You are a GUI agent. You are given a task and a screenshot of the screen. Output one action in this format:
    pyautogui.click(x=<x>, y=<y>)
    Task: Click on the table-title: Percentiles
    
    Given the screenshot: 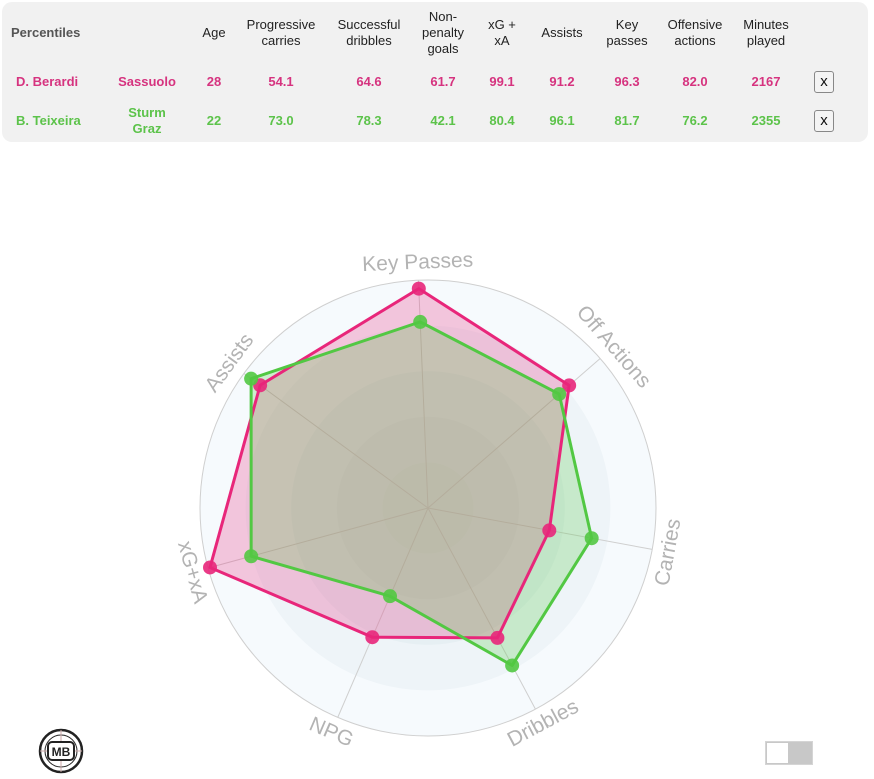 What is the action you would take?
    pyautogui.click(x=46, y=32)
    